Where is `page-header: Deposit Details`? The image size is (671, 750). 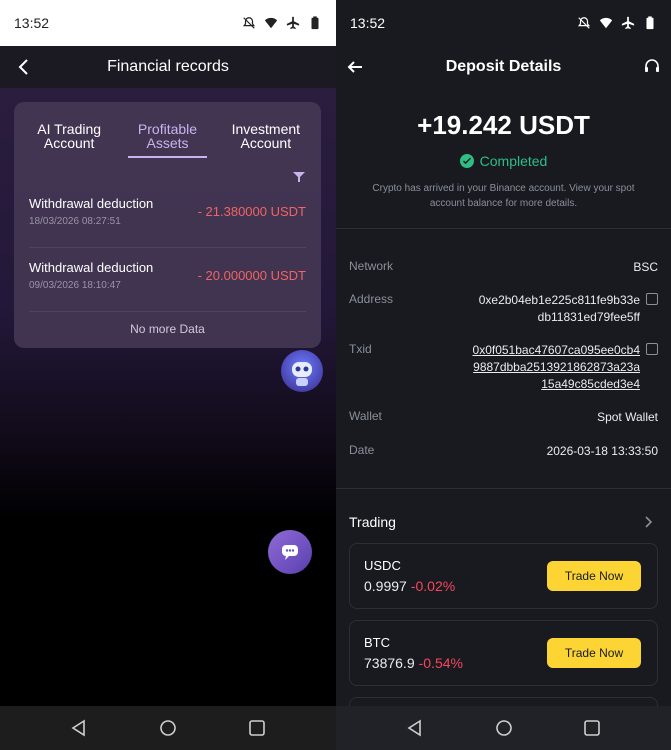 page-header: Deposit Details is located at coordinates (503, 67).